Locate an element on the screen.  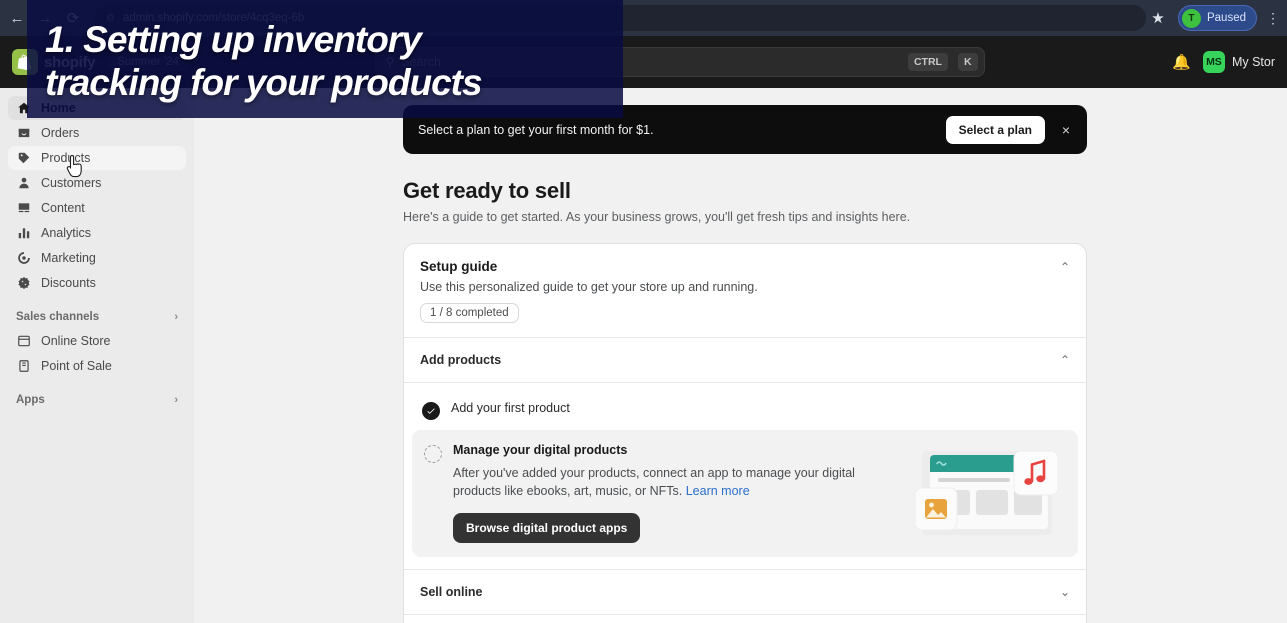
check-circle-dashed-icon is located at coordinates (433, 454).